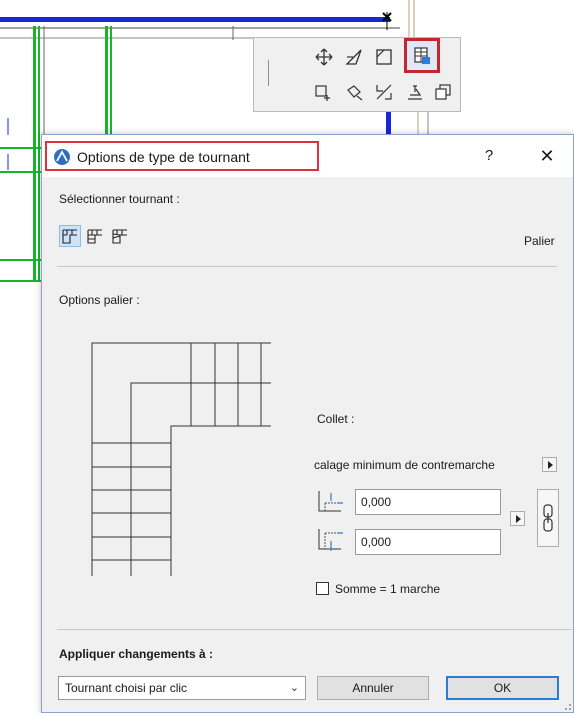 The width and height of the screenshot is (574, 713). I want to click on winder-type-icon, so click(95, 236).